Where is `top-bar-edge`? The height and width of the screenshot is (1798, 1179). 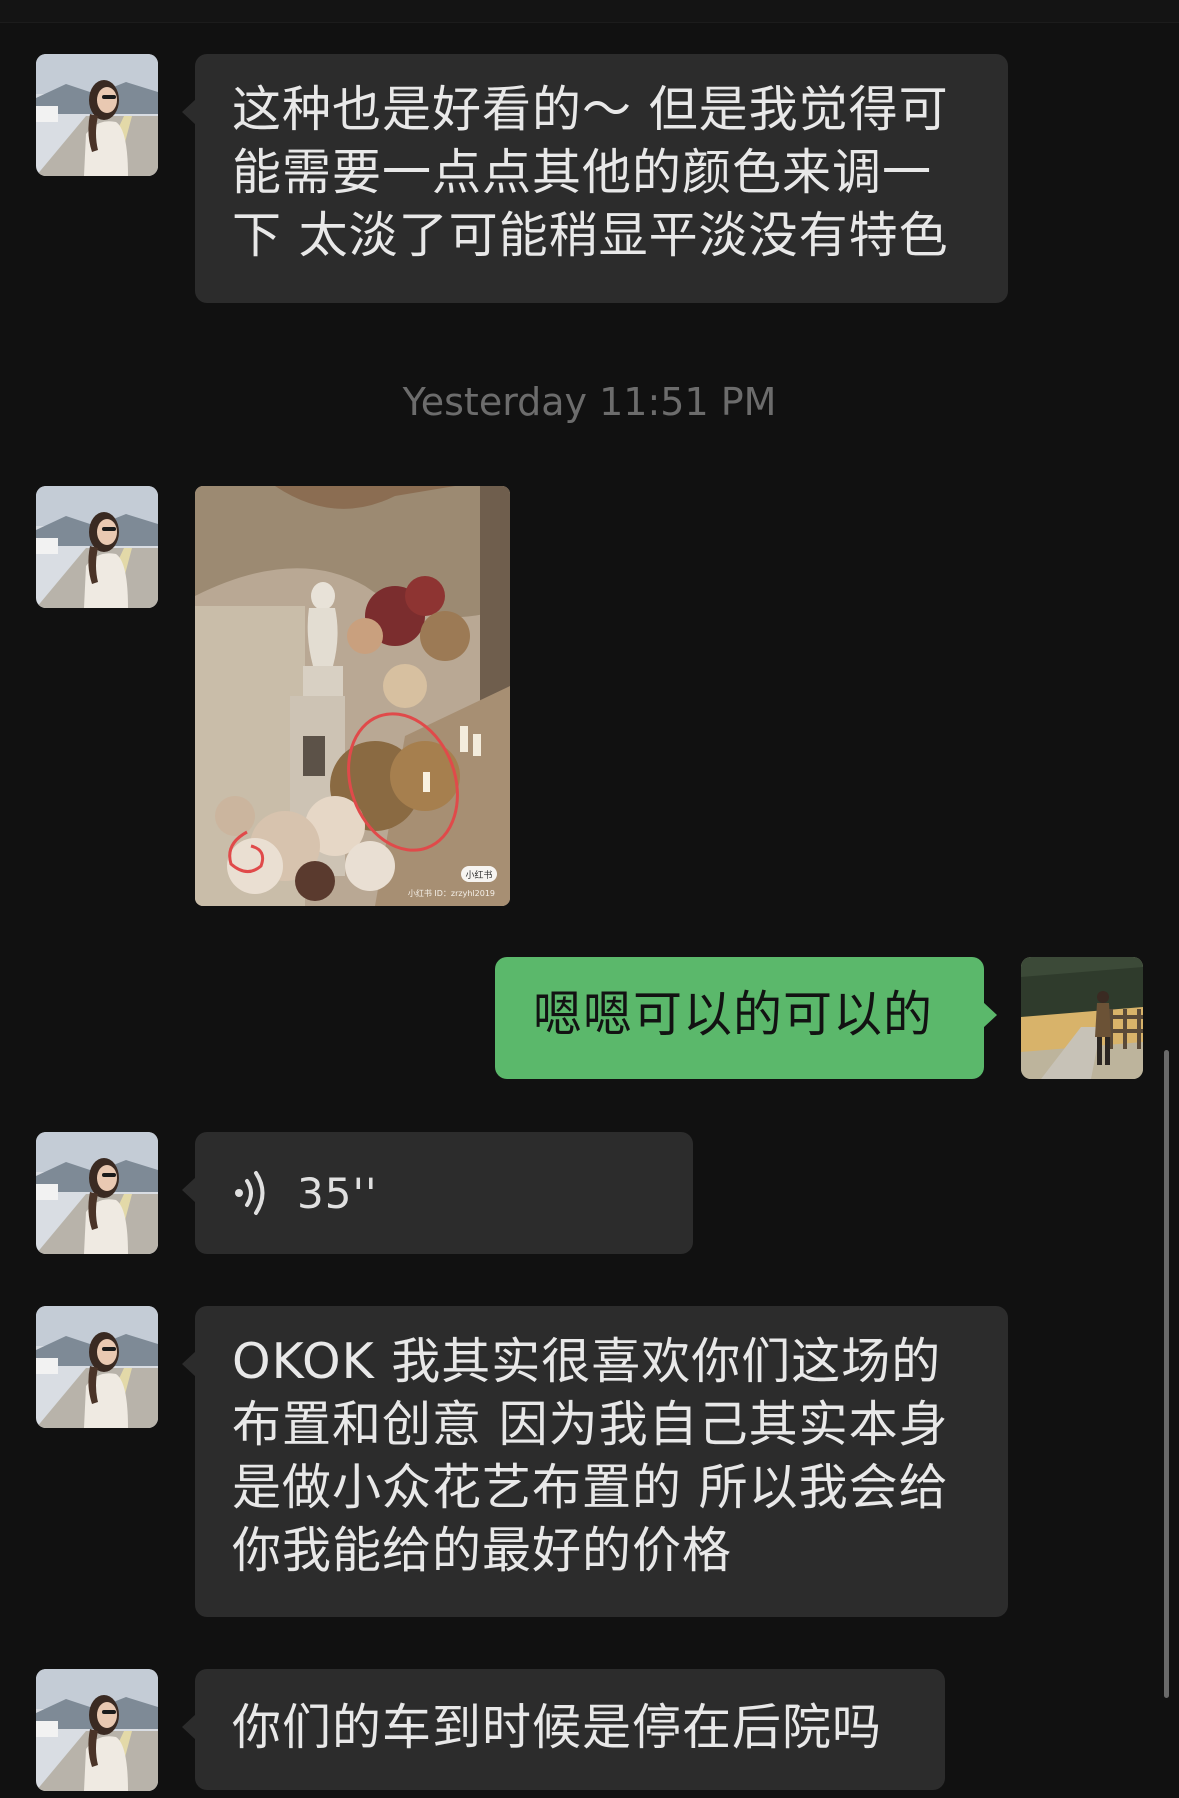
top-bar-edge is located at coordinates (589, 11).